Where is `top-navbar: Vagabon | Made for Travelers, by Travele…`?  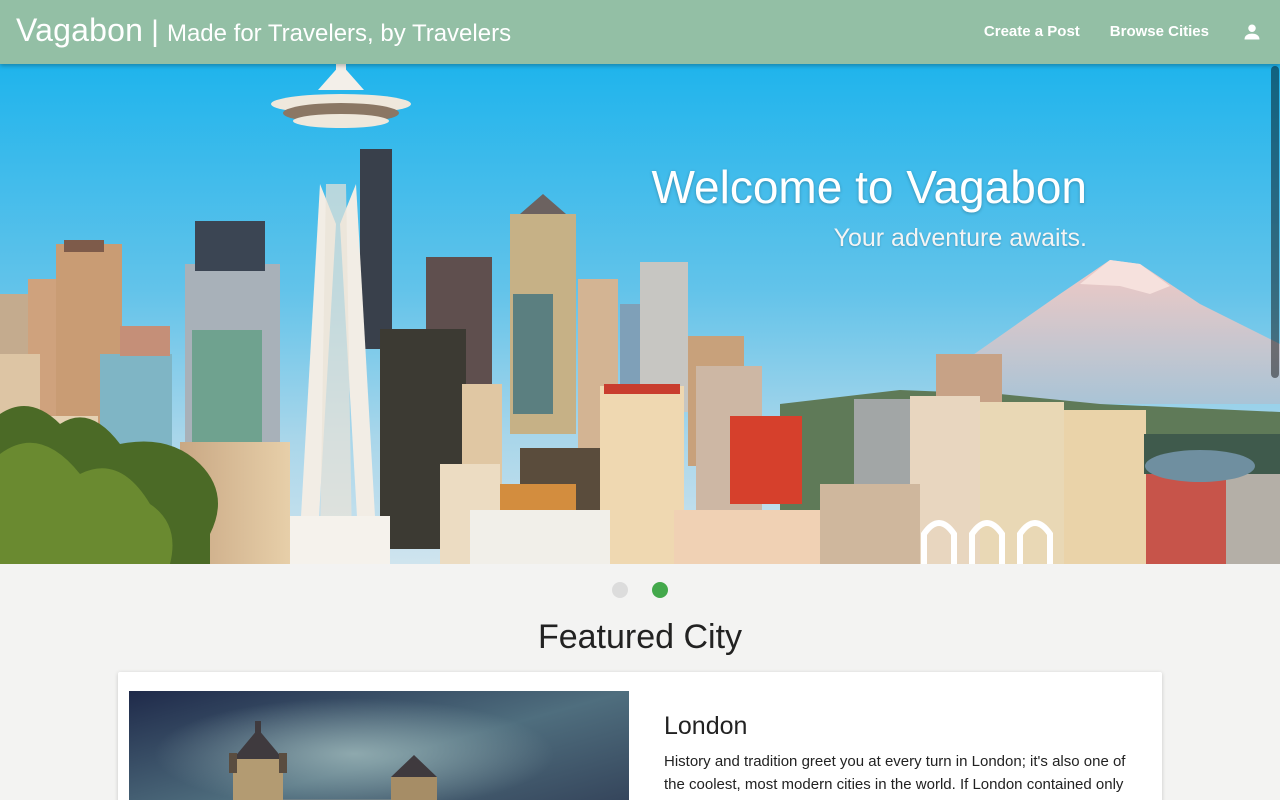 top-navbar: Vagabon | Made for Travelers, by Travele… is located at coordinates (640, 32).